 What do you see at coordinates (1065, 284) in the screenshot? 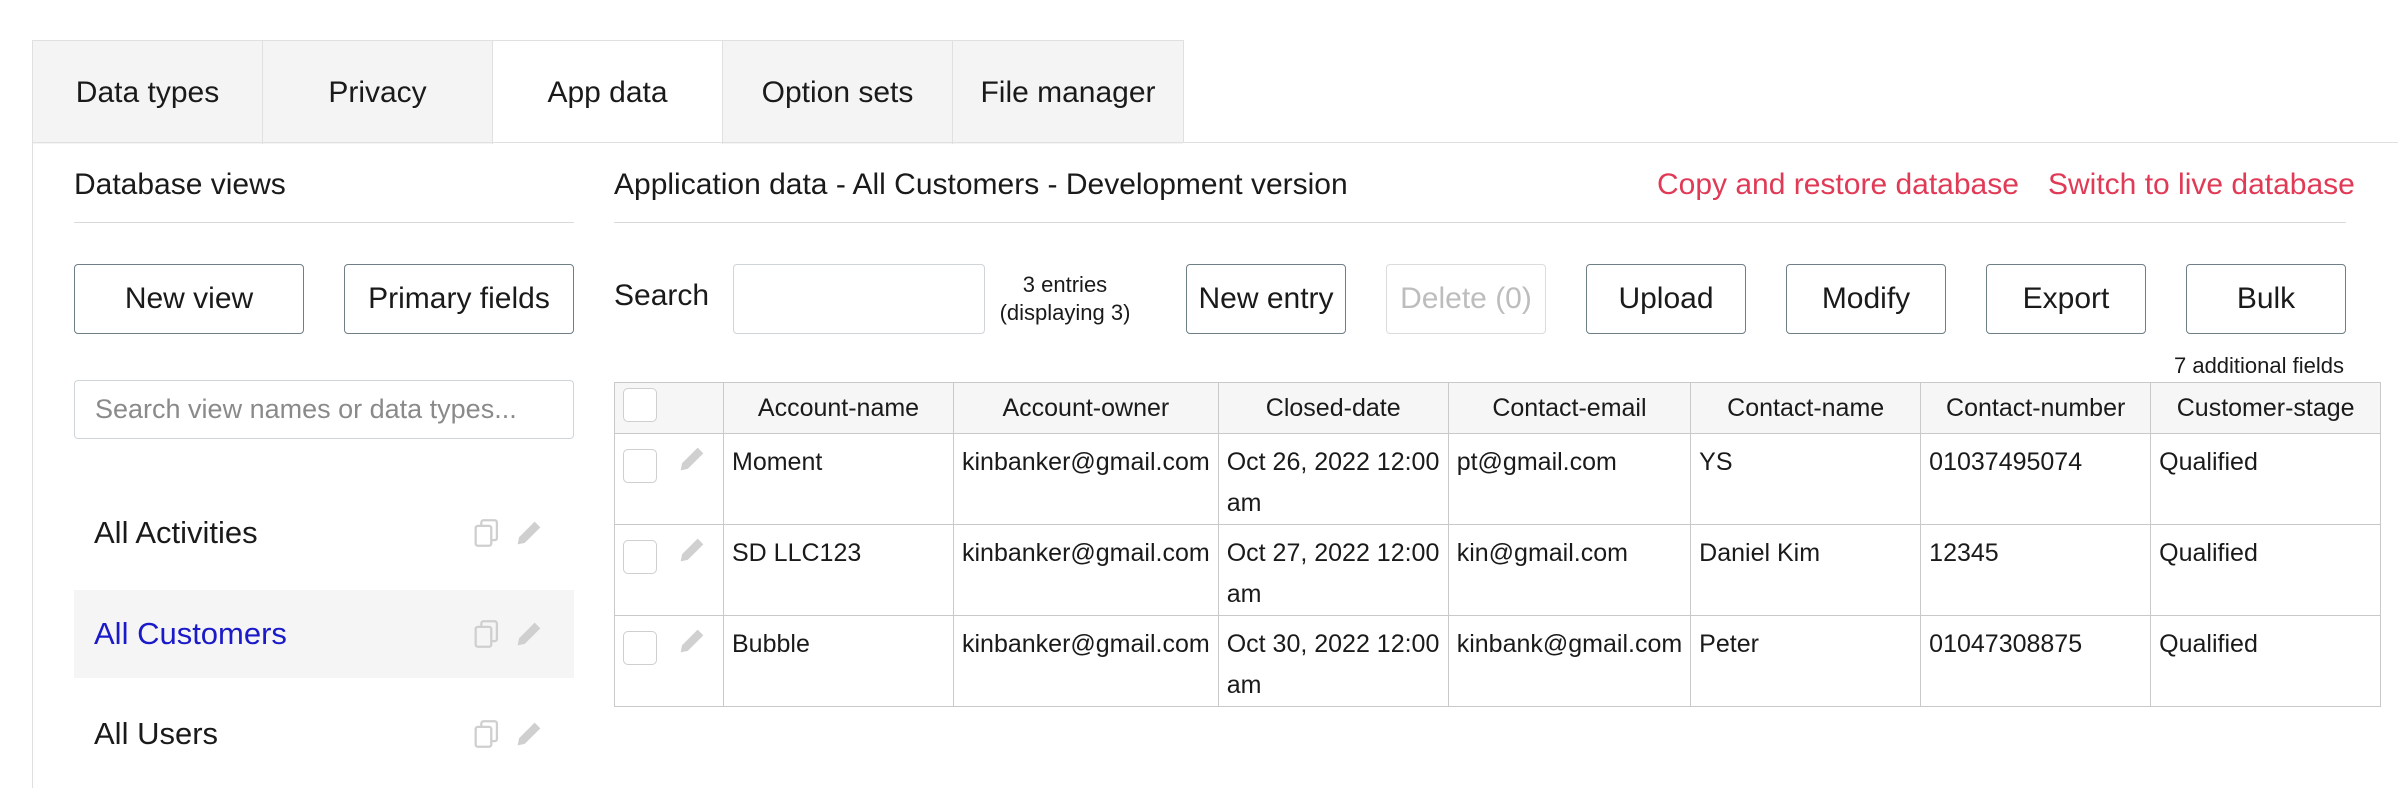
I see `entries-total: 3 entries` at bounding box center [1065, 284].